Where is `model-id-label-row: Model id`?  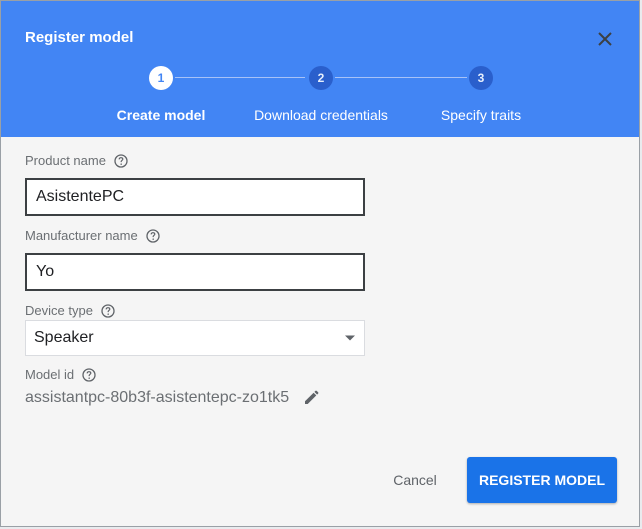 model-id-label-row: Model id is located at coordinates (60, 374).